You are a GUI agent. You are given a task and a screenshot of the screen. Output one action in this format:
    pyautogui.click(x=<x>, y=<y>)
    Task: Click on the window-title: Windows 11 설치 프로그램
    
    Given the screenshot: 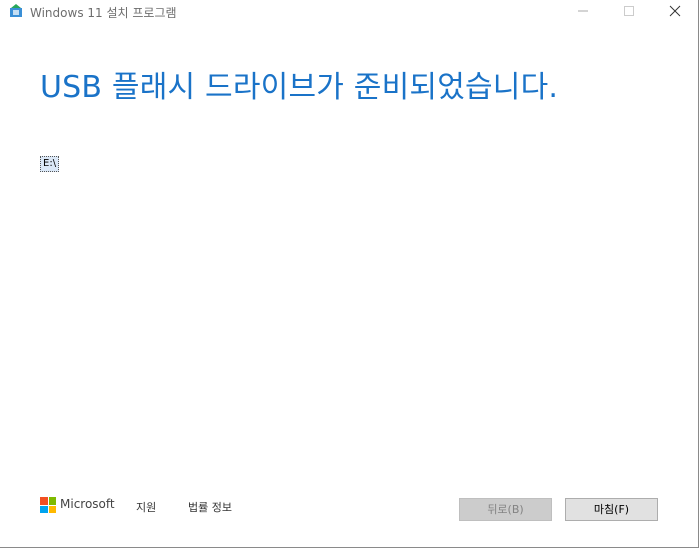 What is the action you would take?
    pyautogui.click(x=103, y=13)
    